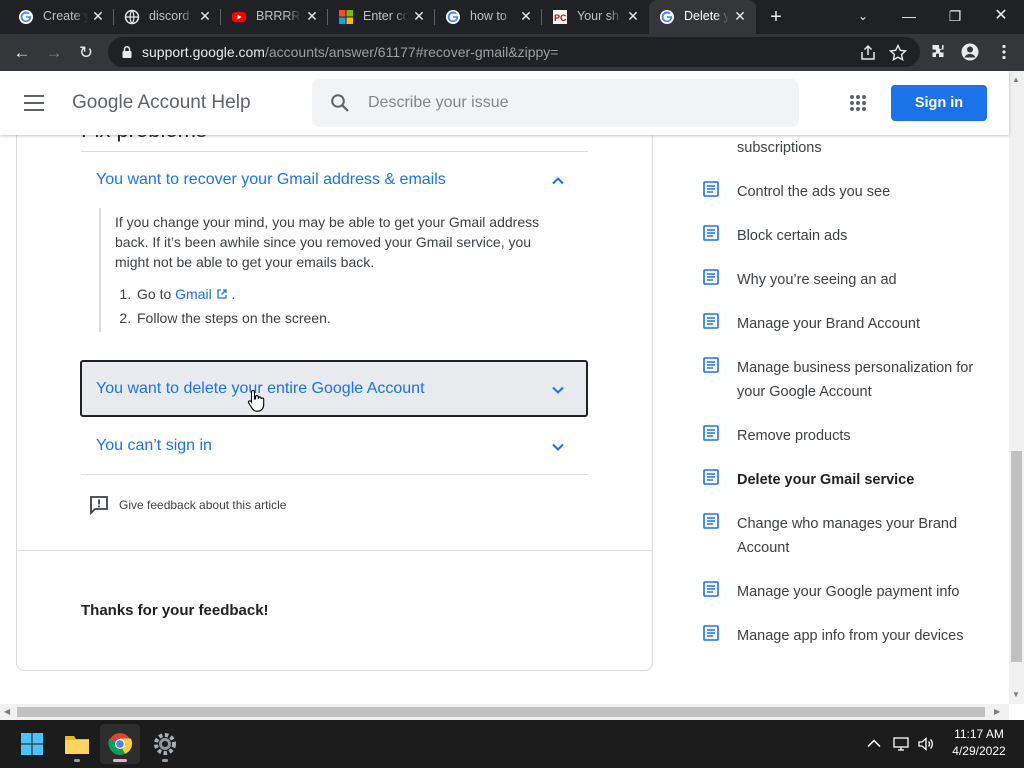 This screenshot has height=769, width=1024. I want to click on google-apps-icon, so click(858, 103).